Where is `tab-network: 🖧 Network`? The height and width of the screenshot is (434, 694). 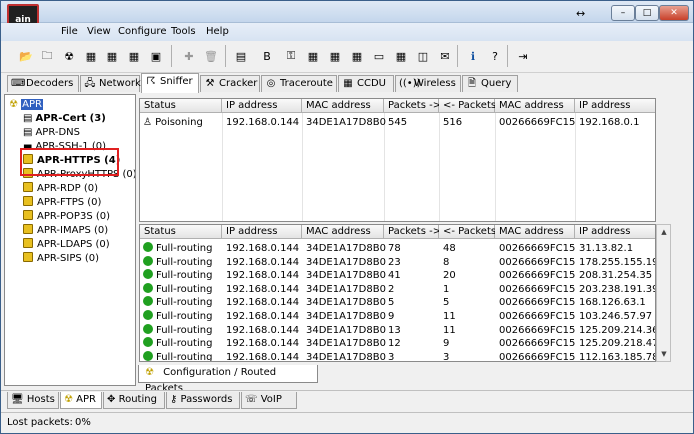
tab-network: 🖧 Network is located at coordinates (110, 83).